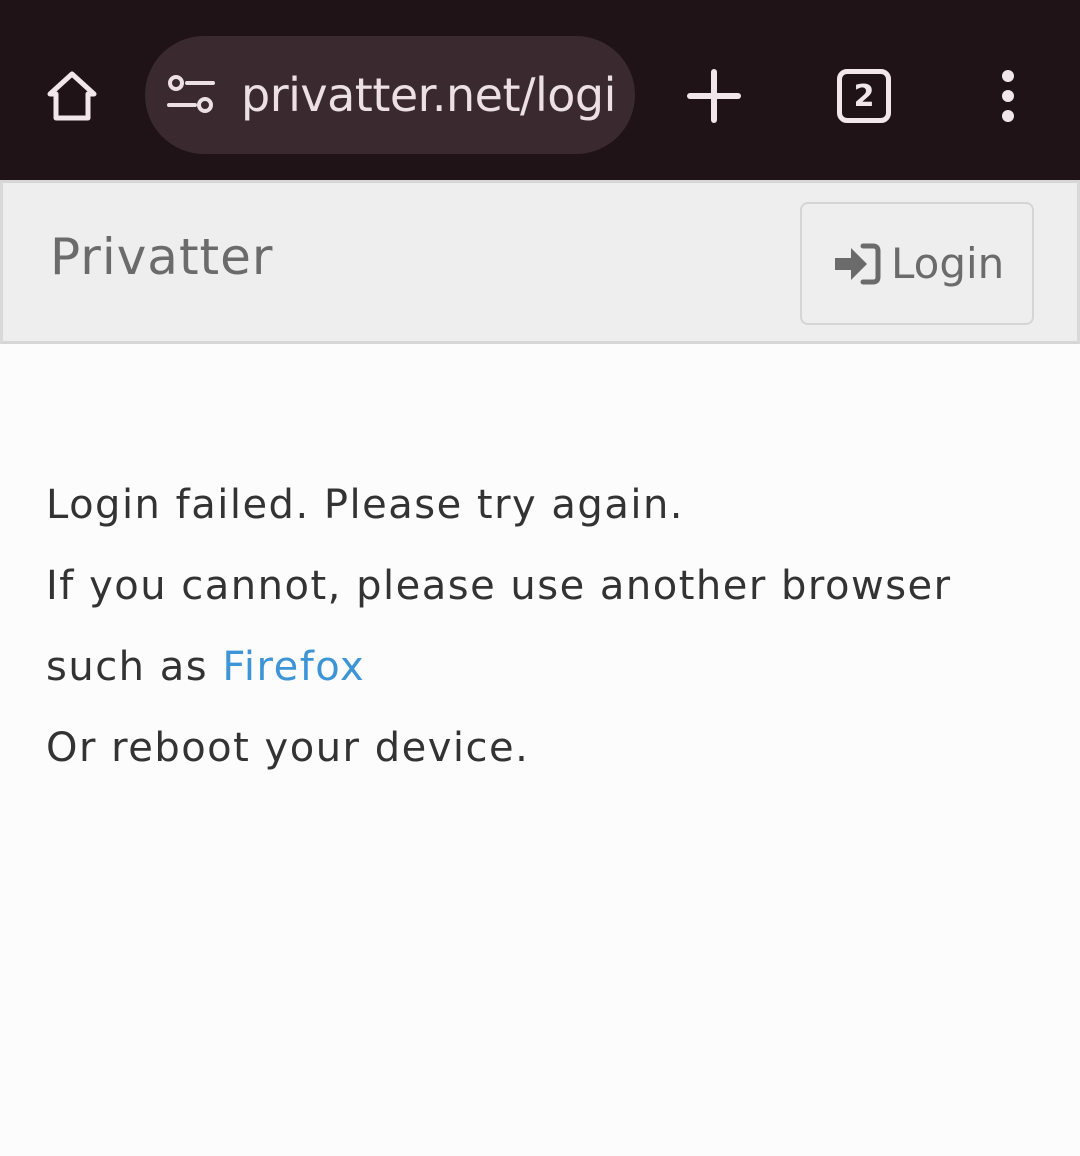 The image size is (1080, 1156). I want to click on line-3-prefix: such as, so click(134, 667).